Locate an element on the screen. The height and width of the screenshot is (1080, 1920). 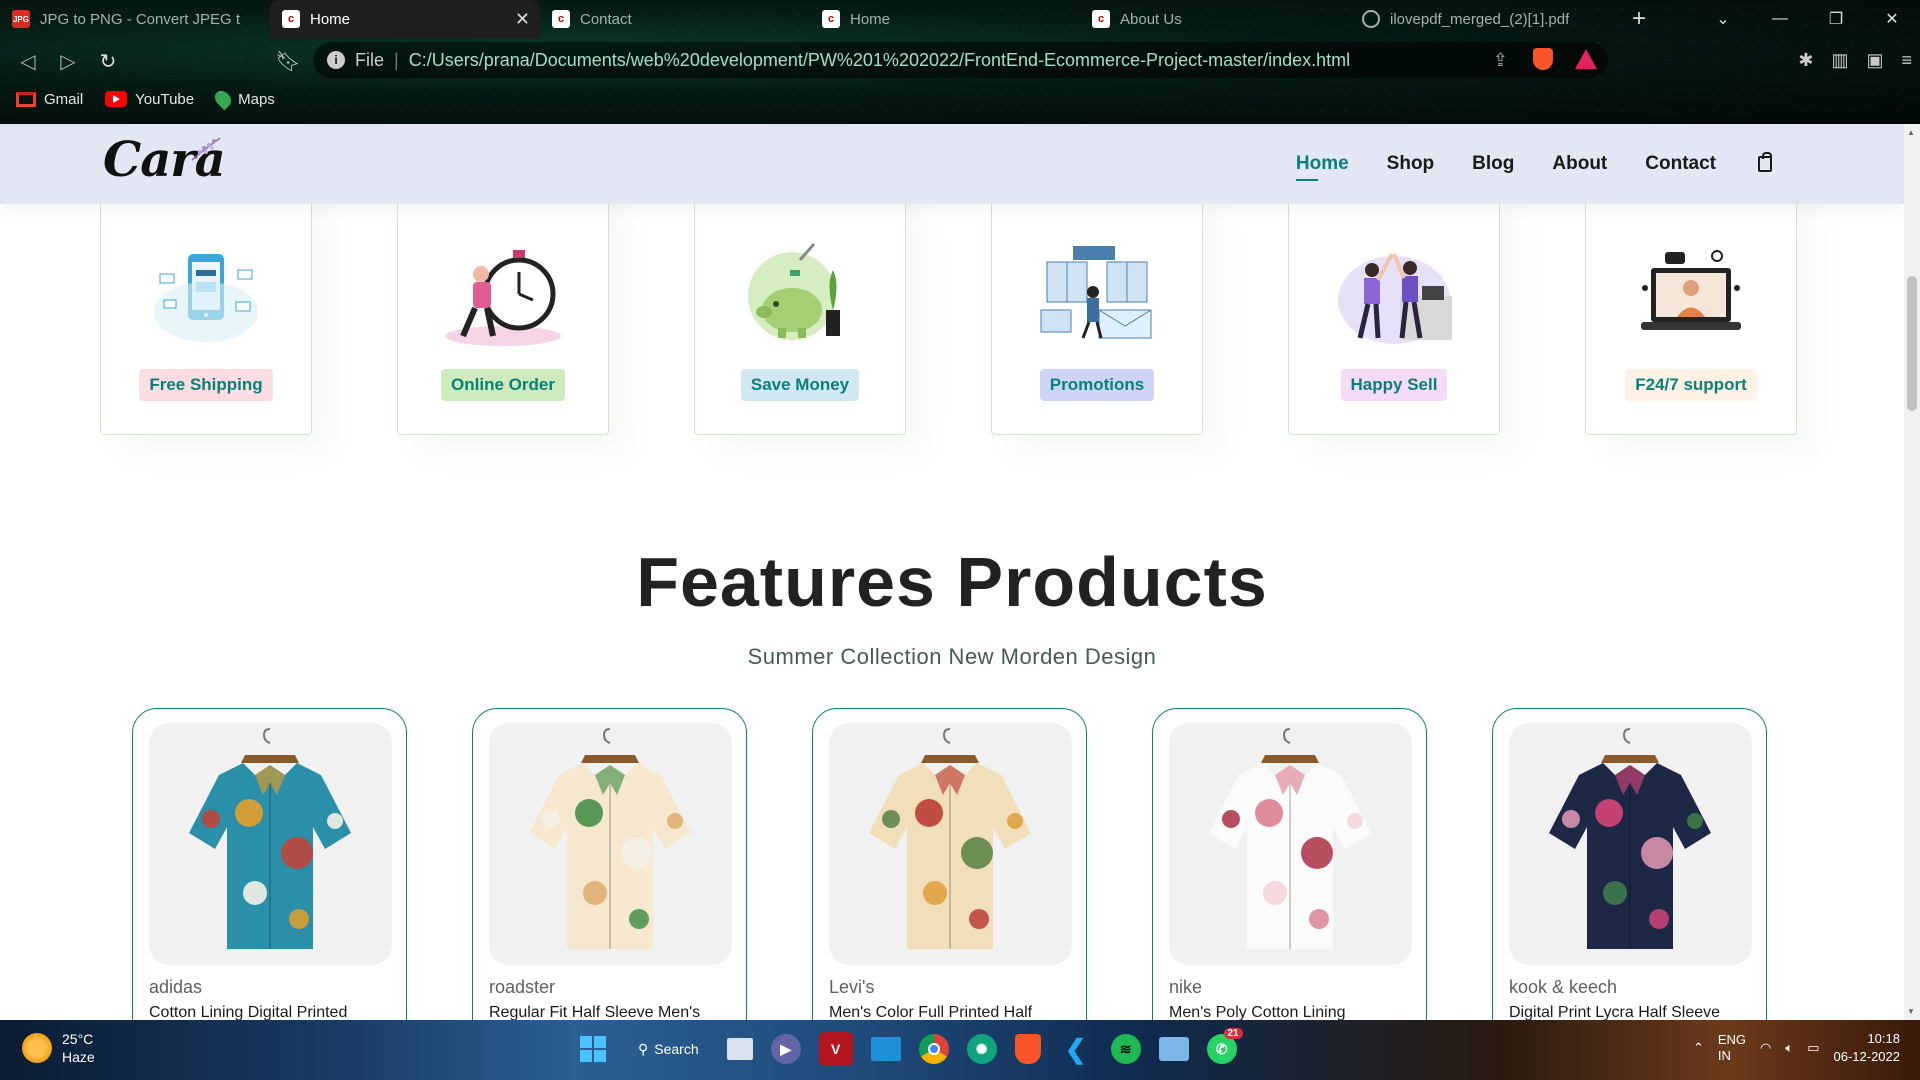
reload-button: ↻ is located at coordinates (108, 61).